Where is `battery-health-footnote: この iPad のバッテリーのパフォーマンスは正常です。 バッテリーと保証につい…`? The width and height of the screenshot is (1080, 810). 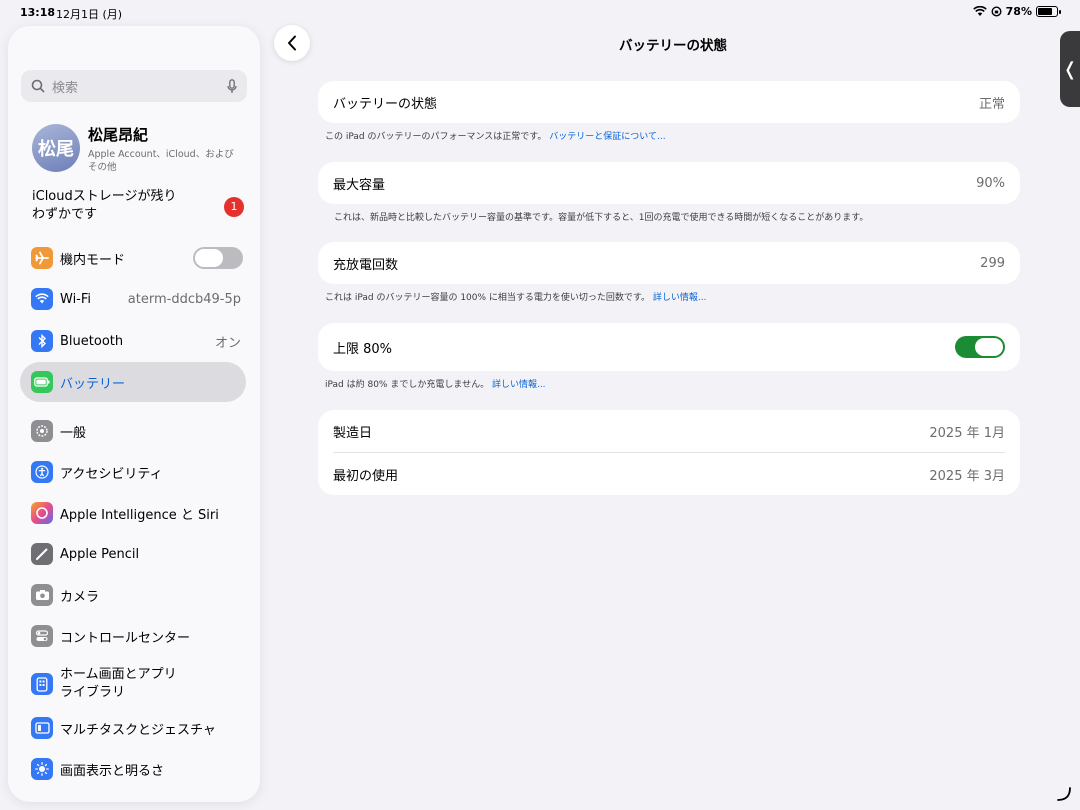 battery-health-footnote: この iPad のバッテリーのパフォーマンスは正常です。 バッテリーと保証につい… is located at coordinates (495, 135).